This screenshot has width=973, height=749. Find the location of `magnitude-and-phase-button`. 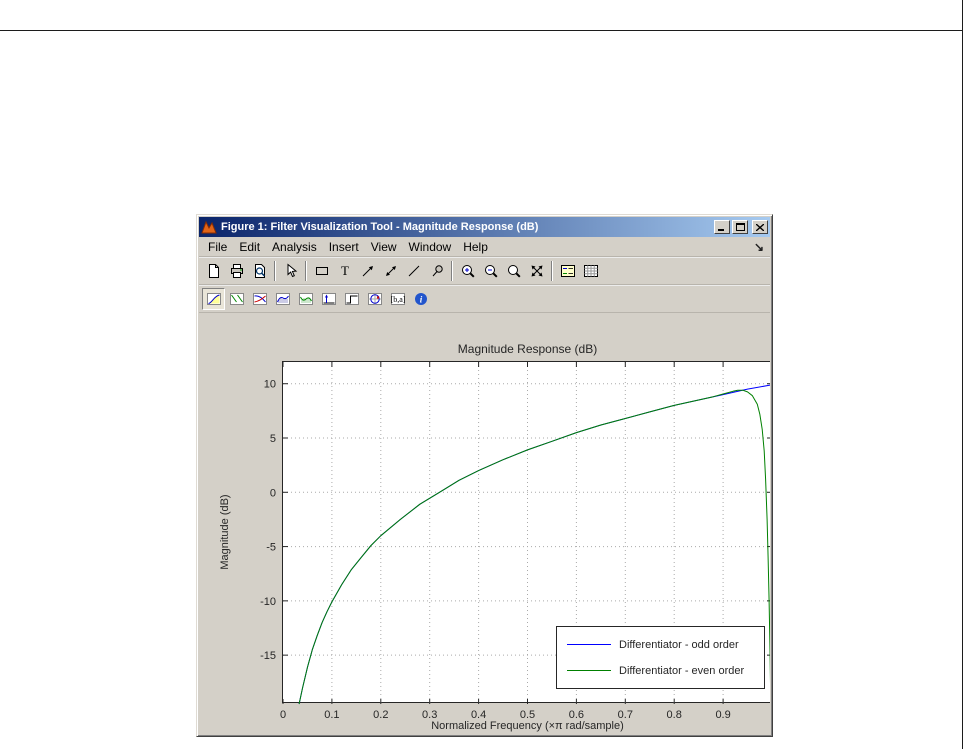

magnitude-and-phase-button is located at coordinates (259, 299).